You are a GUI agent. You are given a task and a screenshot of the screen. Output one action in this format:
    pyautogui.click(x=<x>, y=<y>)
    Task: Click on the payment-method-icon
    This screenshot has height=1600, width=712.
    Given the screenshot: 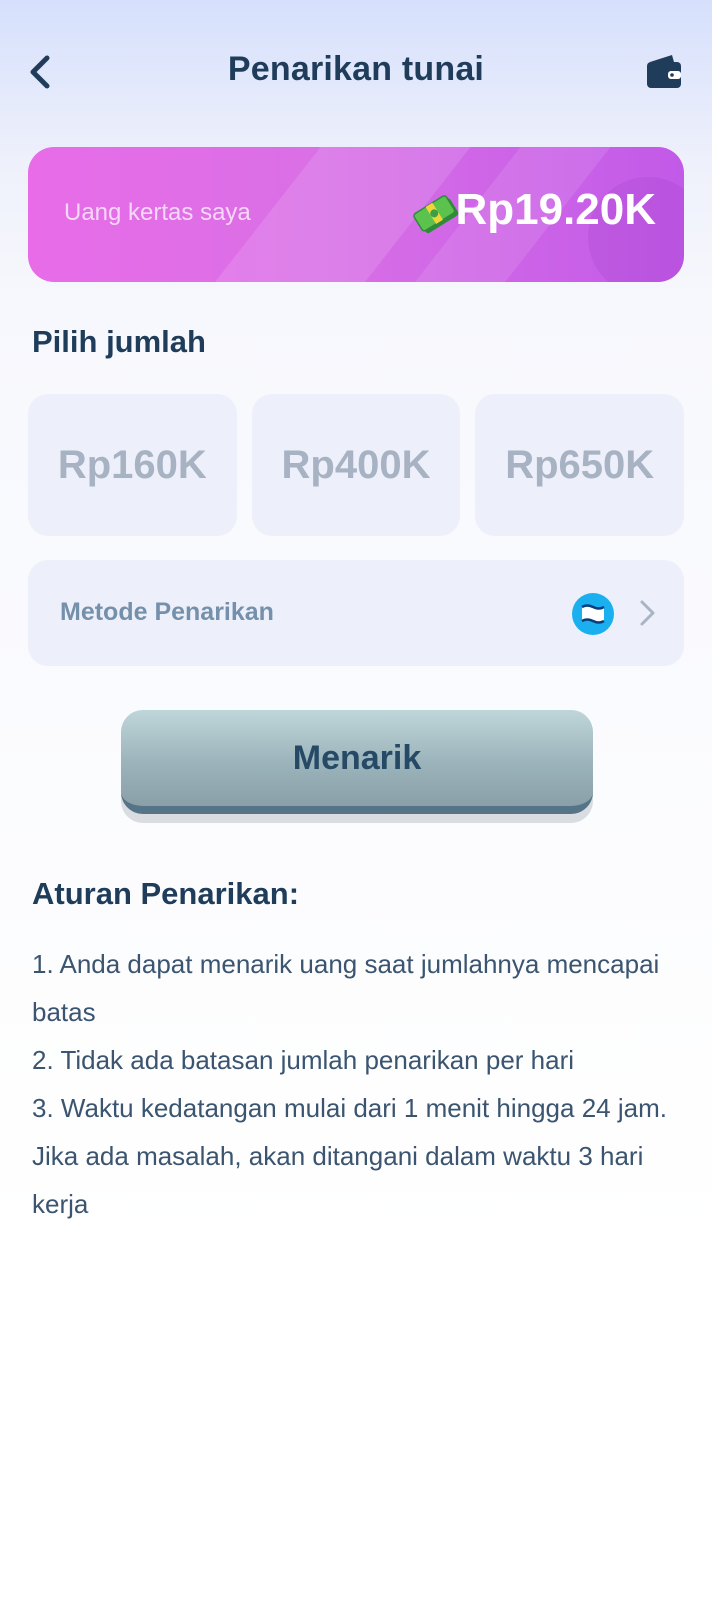 What is the action you would take?
    pyautogui.click(x=593, y=614)
    